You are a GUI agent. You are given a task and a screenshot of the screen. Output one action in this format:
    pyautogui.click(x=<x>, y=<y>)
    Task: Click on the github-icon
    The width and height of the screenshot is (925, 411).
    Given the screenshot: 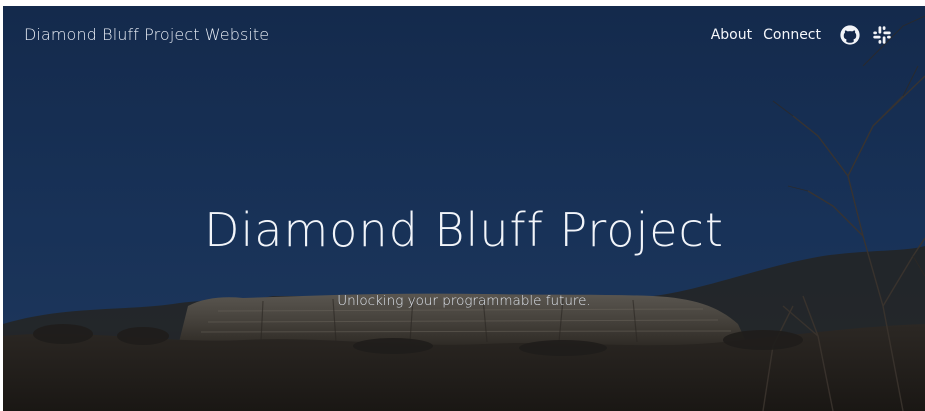 What is the action you would take?
    pyautogui.click(x=850, y=35)
    